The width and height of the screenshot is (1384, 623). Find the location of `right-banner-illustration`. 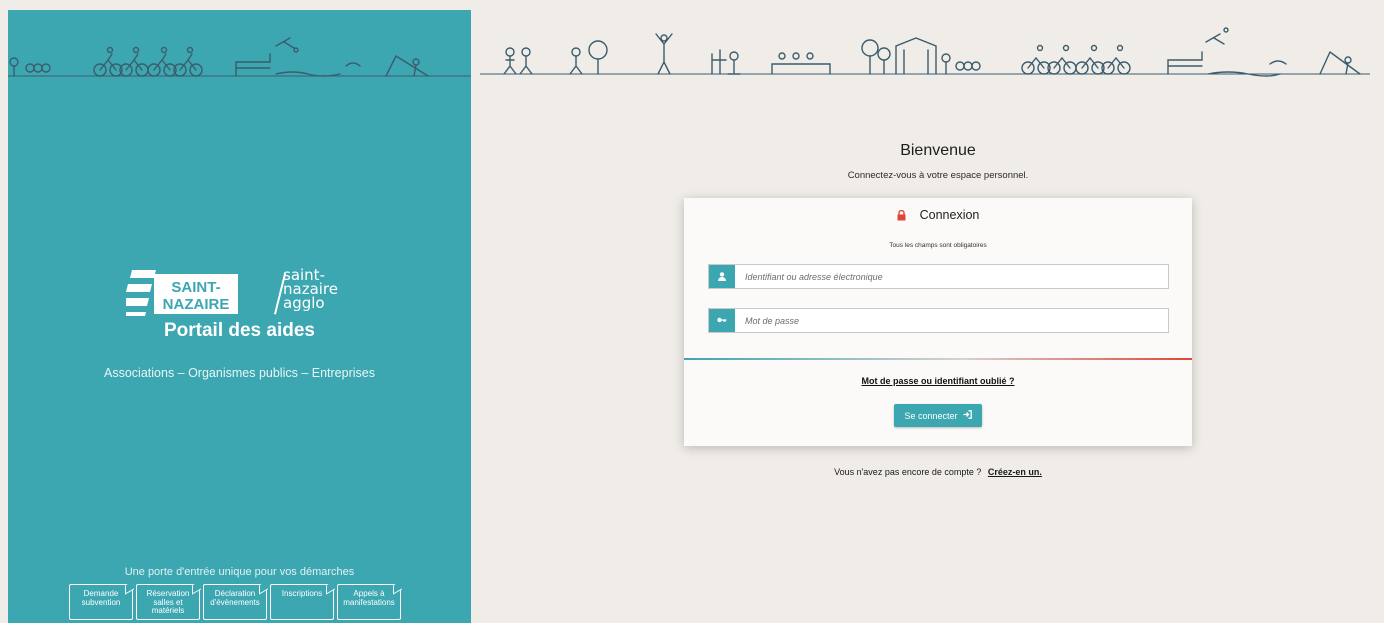

right-banner-illustration is located at coordinates (925, 52).